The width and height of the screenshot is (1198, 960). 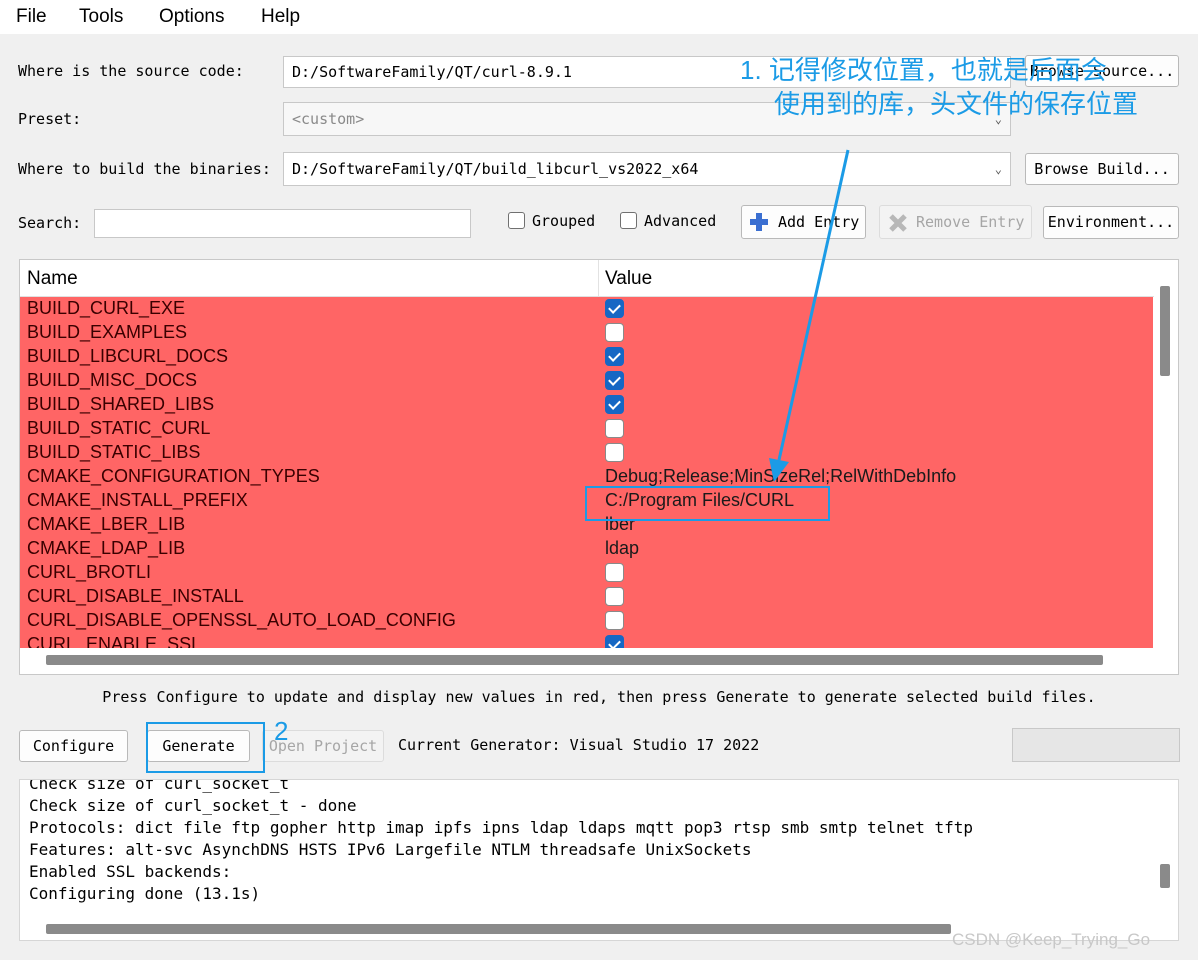 I want to click on table-row: CURL_DISABLE_INSTALL, so click(x=586, y=597).